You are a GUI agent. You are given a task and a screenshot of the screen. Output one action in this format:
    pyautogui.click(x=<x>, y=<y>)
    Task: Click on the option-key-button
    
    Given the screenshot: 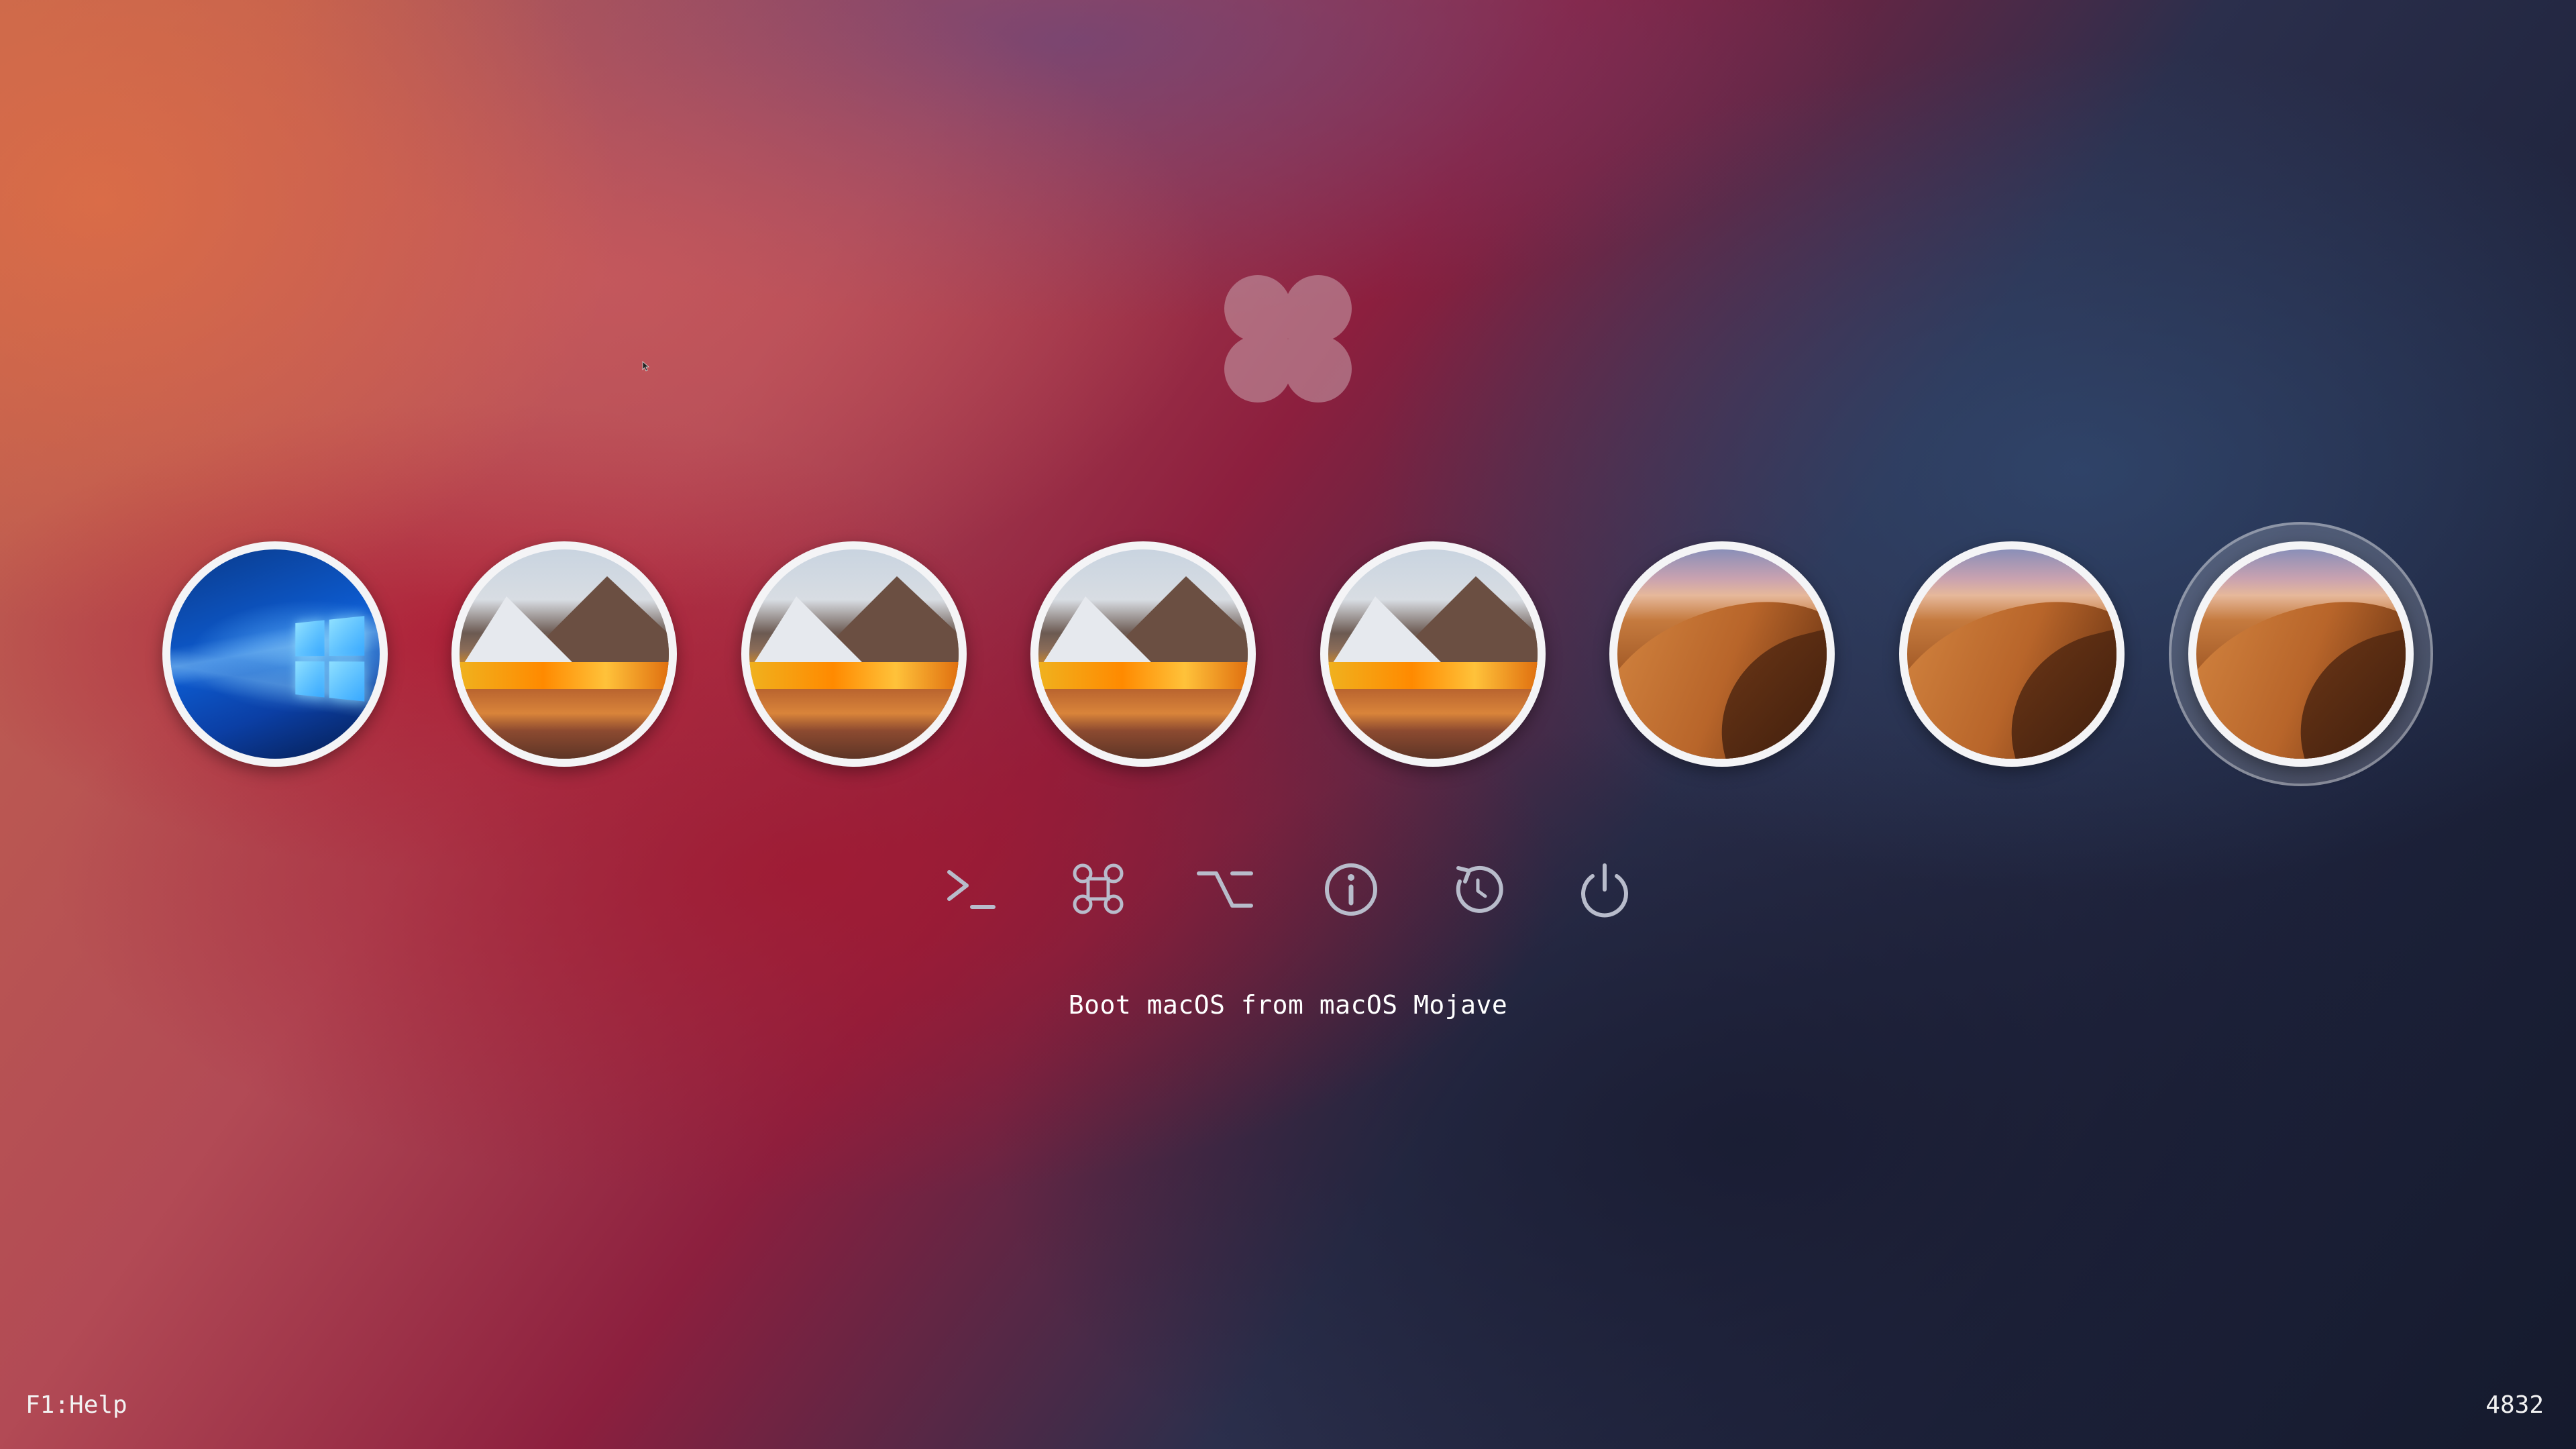 What is the action you would take?
    pyautogui.click(x=1225, y=889)
    